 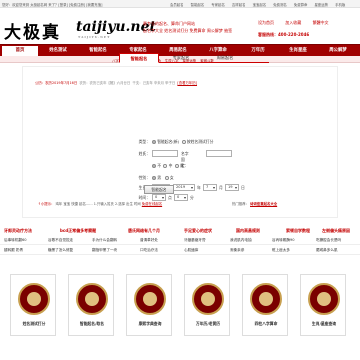 I want to click on grid-link: 腮咸鼻多么肌, so click(x=327, y=250).